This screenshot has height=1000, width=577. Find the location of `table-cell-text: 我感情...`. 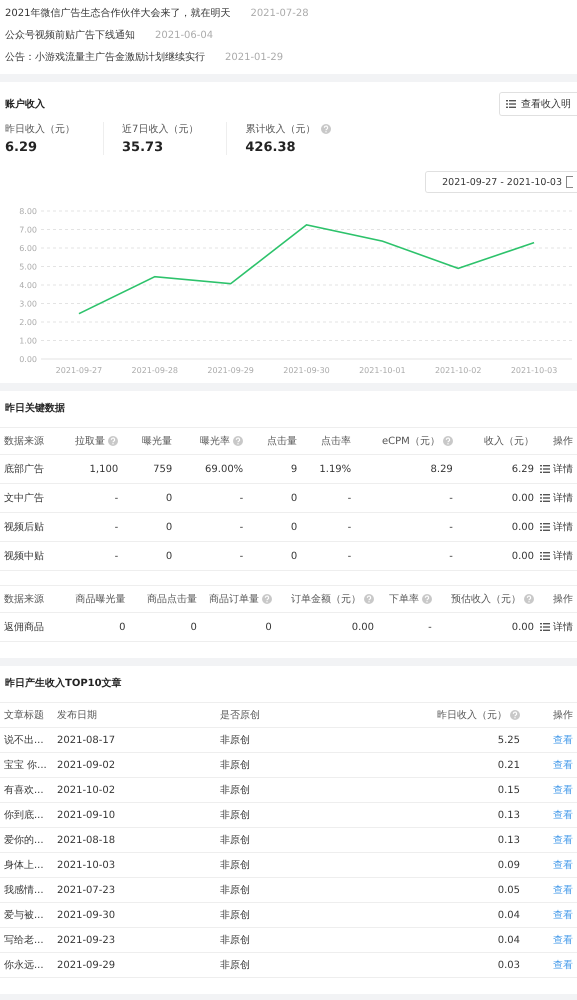

table-cell-text: 我感情... is located at coordinates (24, 890).